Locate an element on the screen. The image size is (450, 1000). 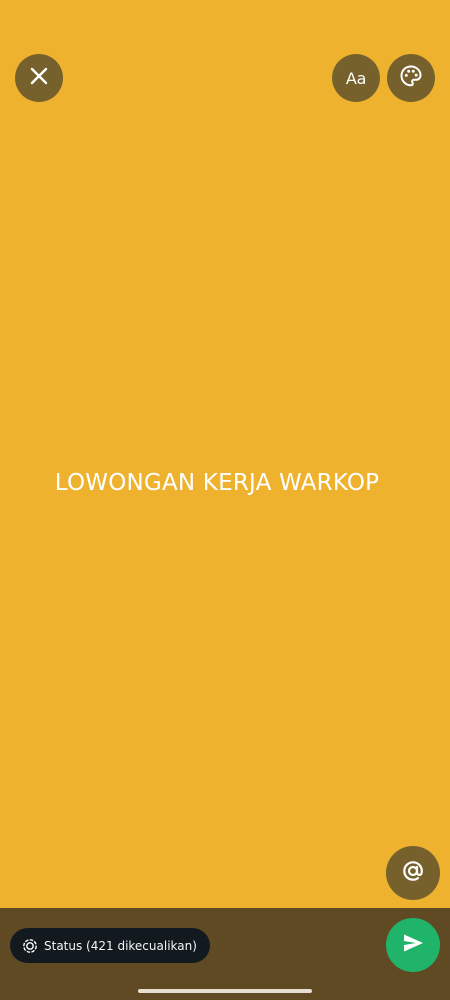
close-button is located at coordinates (39, 78).